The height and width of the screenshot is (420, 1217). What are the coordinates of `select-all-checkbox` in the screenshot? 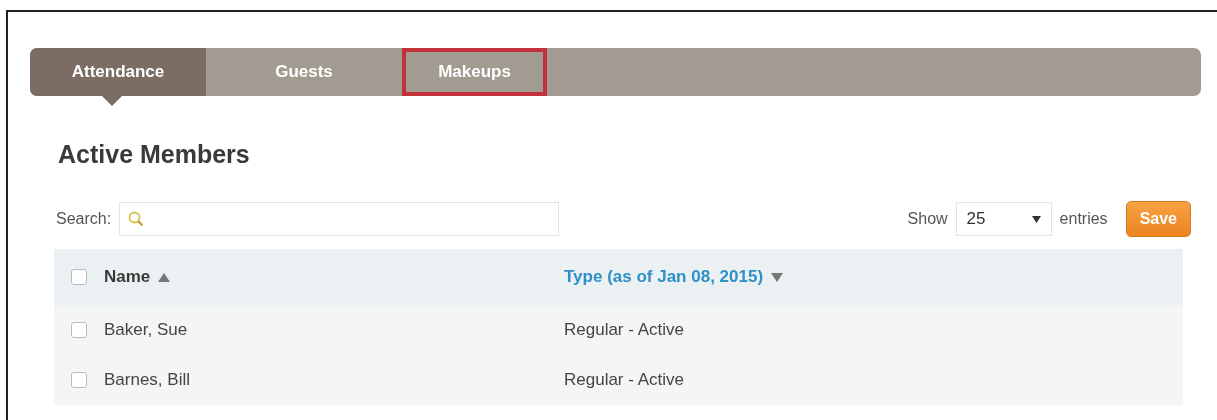 It's located at (79, 277).